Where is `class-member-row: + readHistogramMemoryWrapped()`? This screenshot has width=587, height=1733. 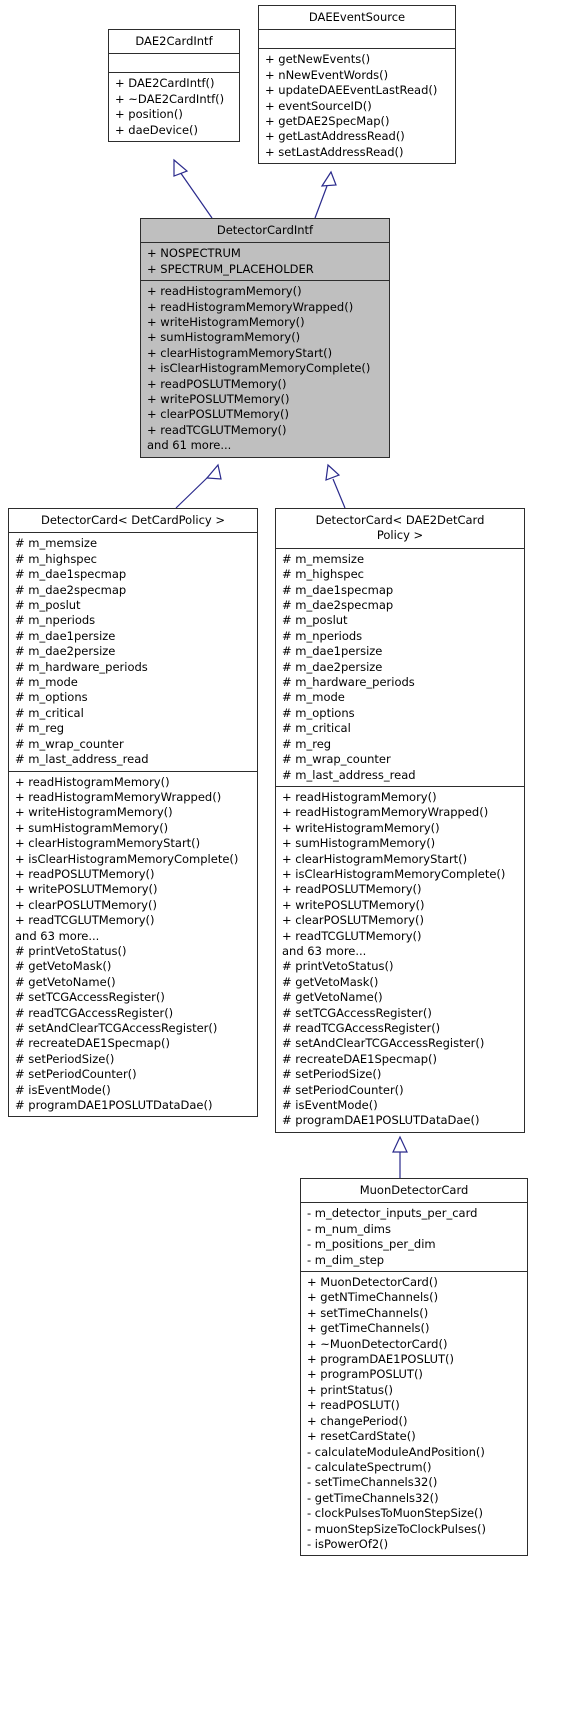
class-member-row: + readHistogramMemoryWrapped() is located at coordinates (250, 306).